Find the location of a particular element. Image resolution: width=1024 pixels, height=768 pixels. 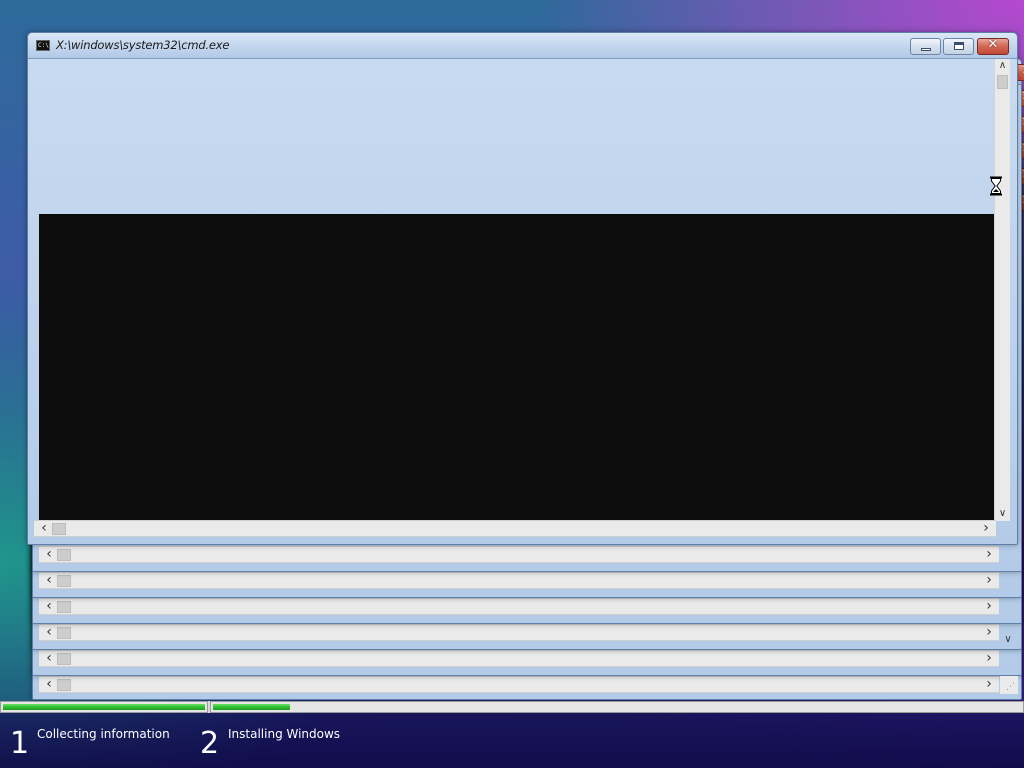

close-icon: ✕ is located at coordinates (993, 44).